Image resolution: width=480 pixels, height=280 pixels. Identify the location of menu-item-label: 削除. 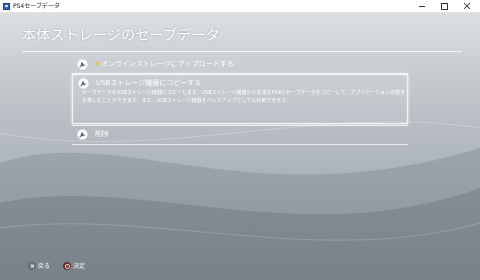
(102, 134).